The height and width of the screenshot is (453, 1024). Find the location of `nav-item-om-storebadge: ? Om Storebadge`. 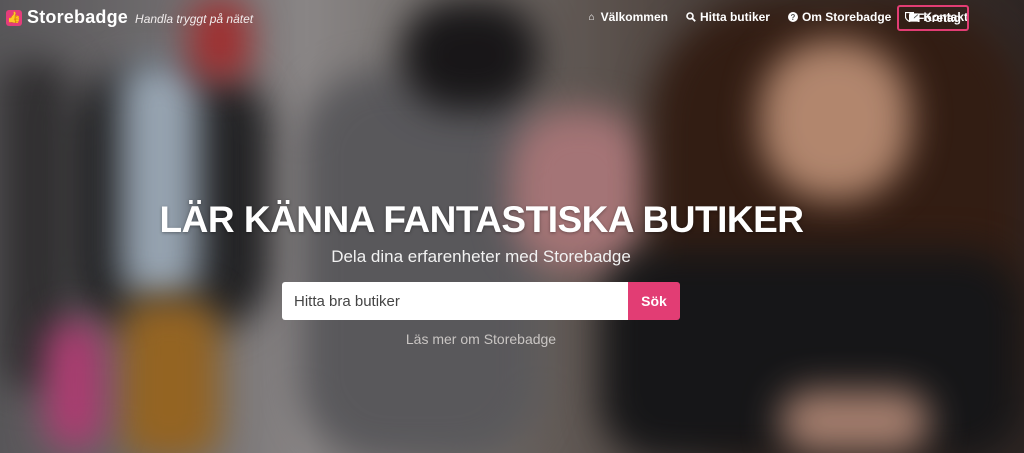

nav-item-om-storebadge: ? Om Storebadge is located at coordinates (839, 17).